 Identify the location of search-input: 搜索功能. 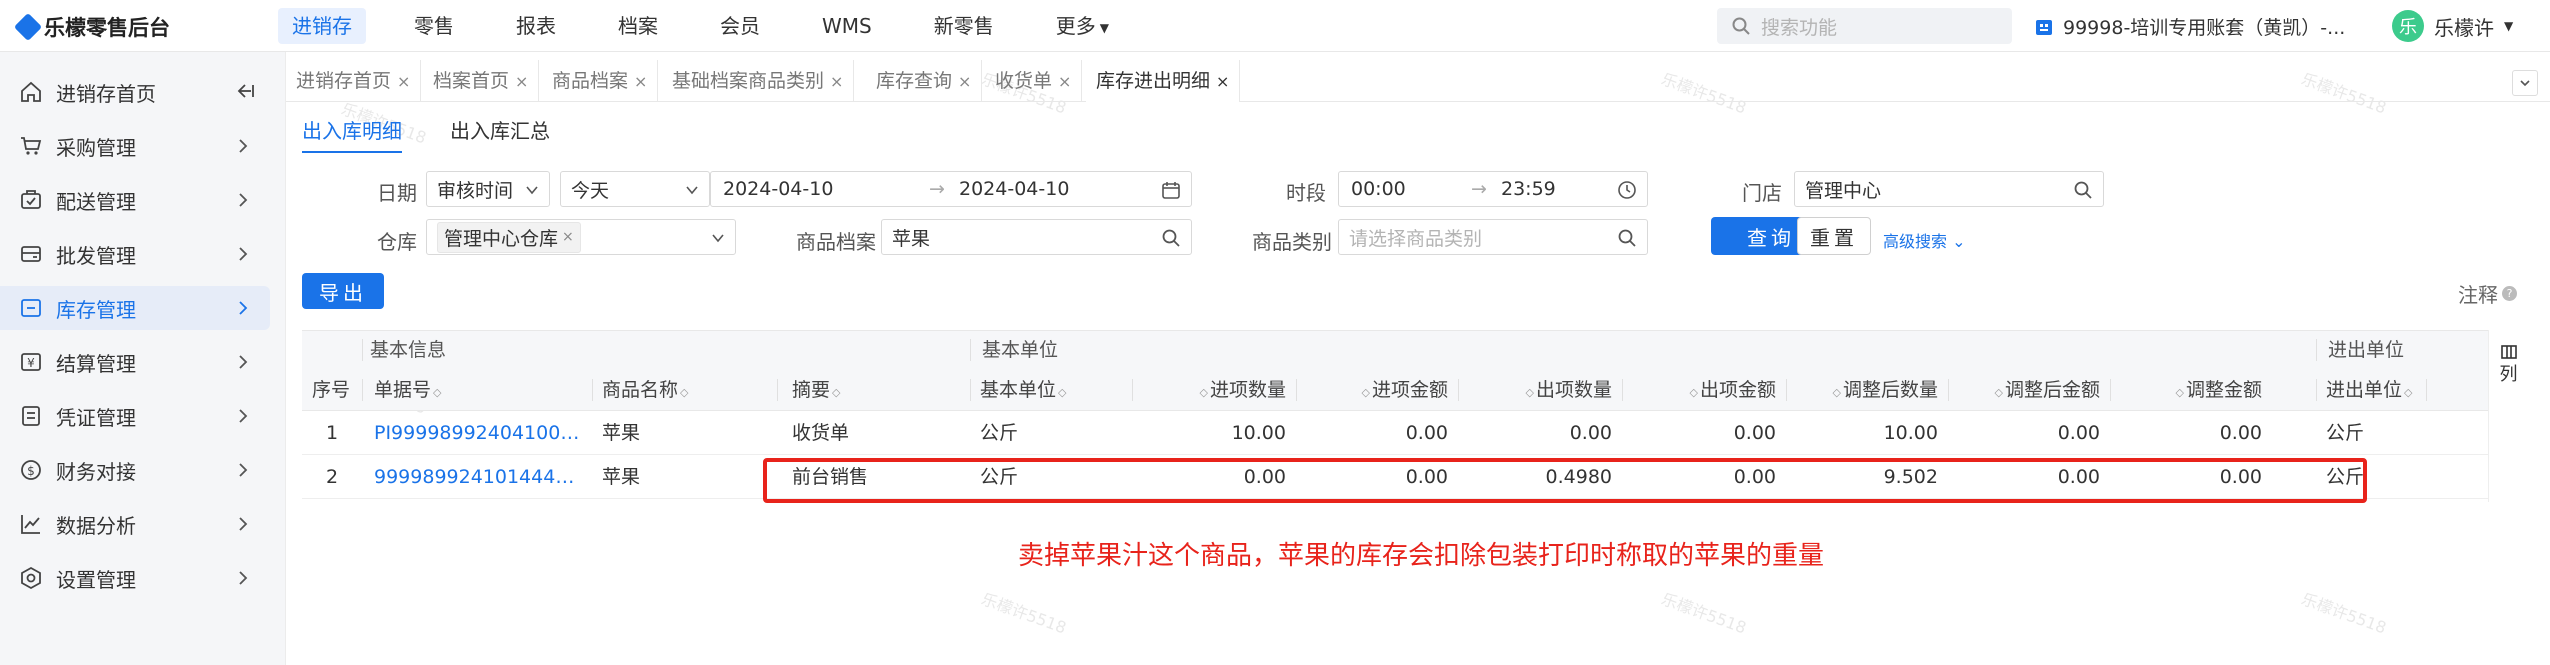
(1864, 26).